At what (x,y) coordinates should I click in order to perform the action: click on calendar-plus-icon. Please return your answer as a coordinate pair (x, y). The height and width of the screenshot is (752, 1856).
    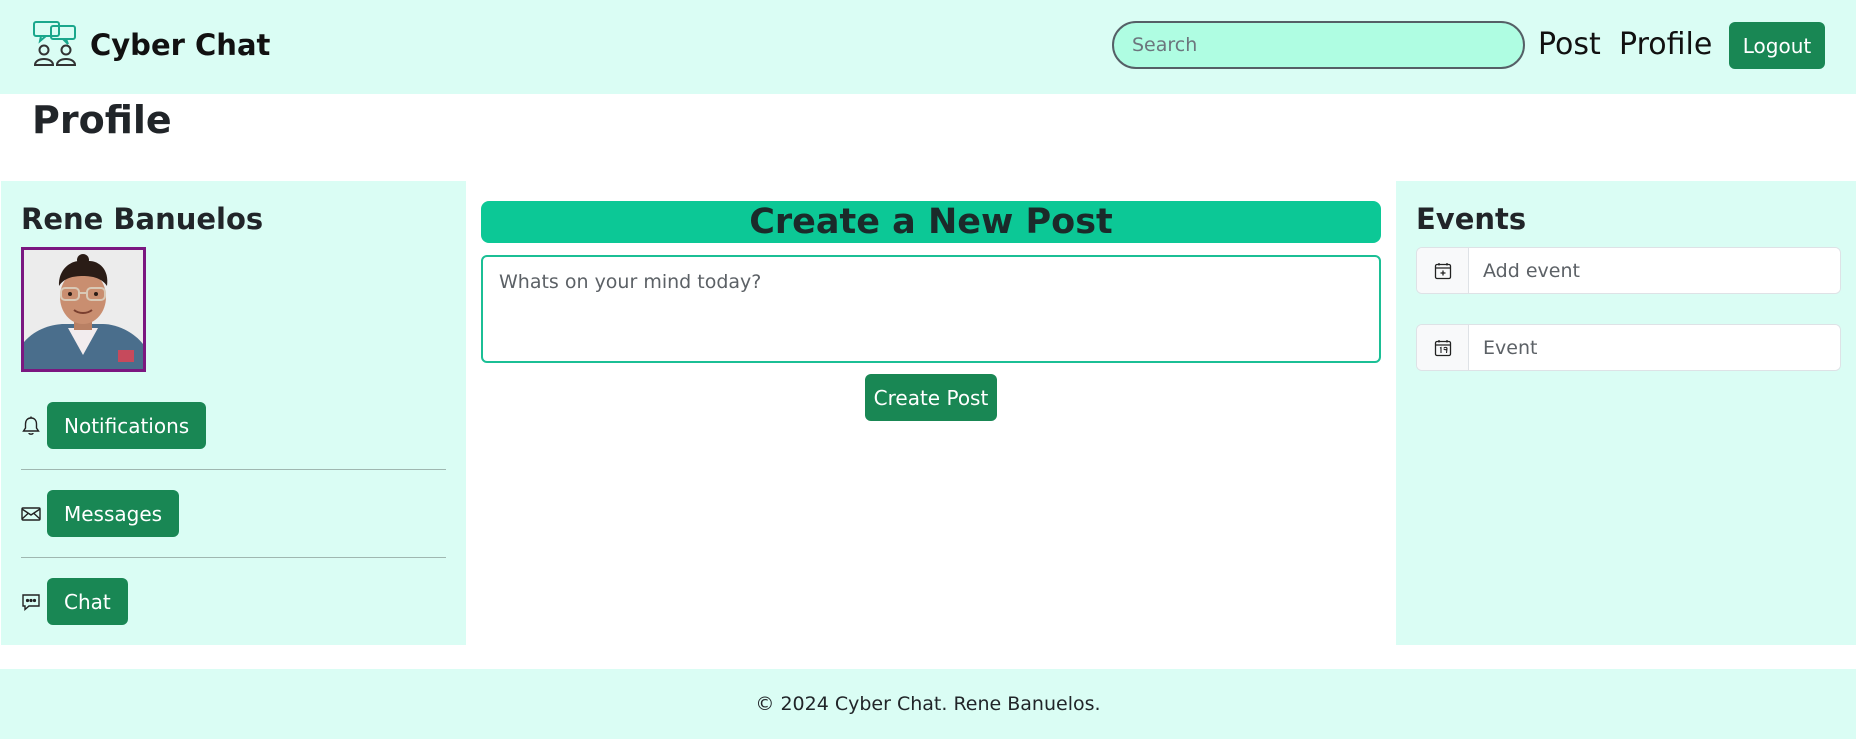
    Looking at the image, I should click on (1442, 270).